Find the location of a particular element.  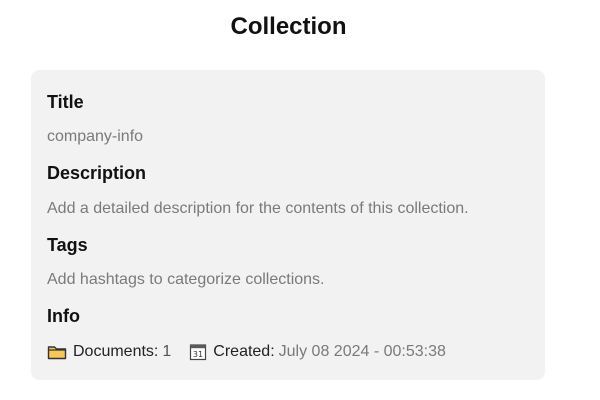

calendar-icon-day: 31 is located at coordinates (198, 354).